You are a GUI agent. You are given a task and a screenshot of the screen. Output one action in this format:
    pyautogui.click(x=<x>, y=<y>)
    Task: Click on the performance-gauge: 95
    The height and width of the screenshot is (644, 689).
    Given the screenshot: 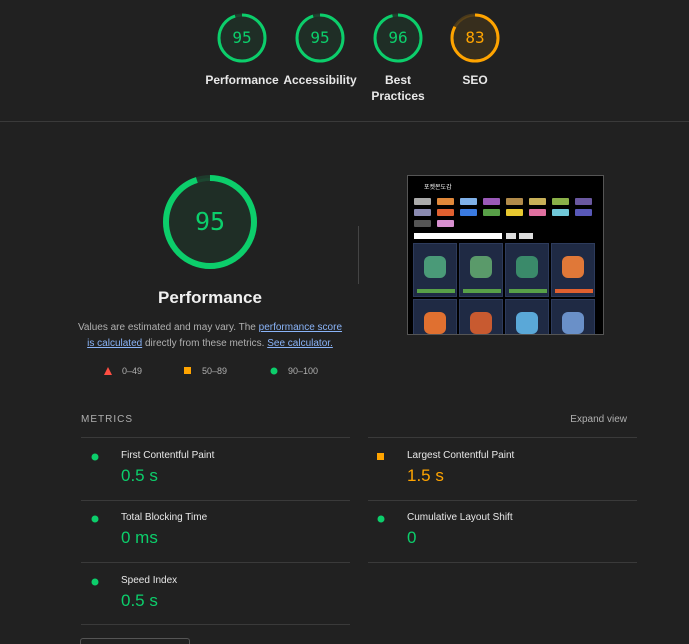 What is the action you would take?
    pyautogui.click(x=210, y=222)
    